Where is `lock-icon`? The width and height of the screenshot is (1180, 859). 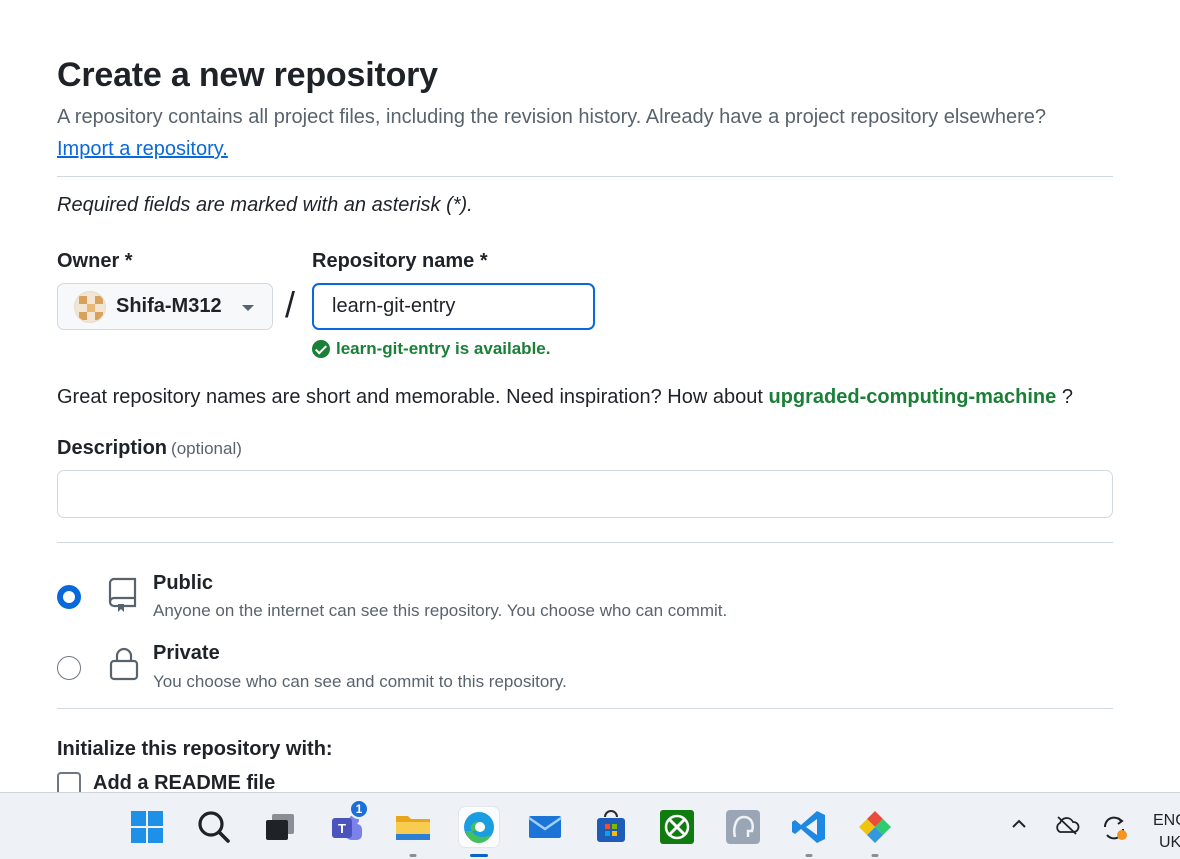
lock-icon is located at coordinates (124, 664).